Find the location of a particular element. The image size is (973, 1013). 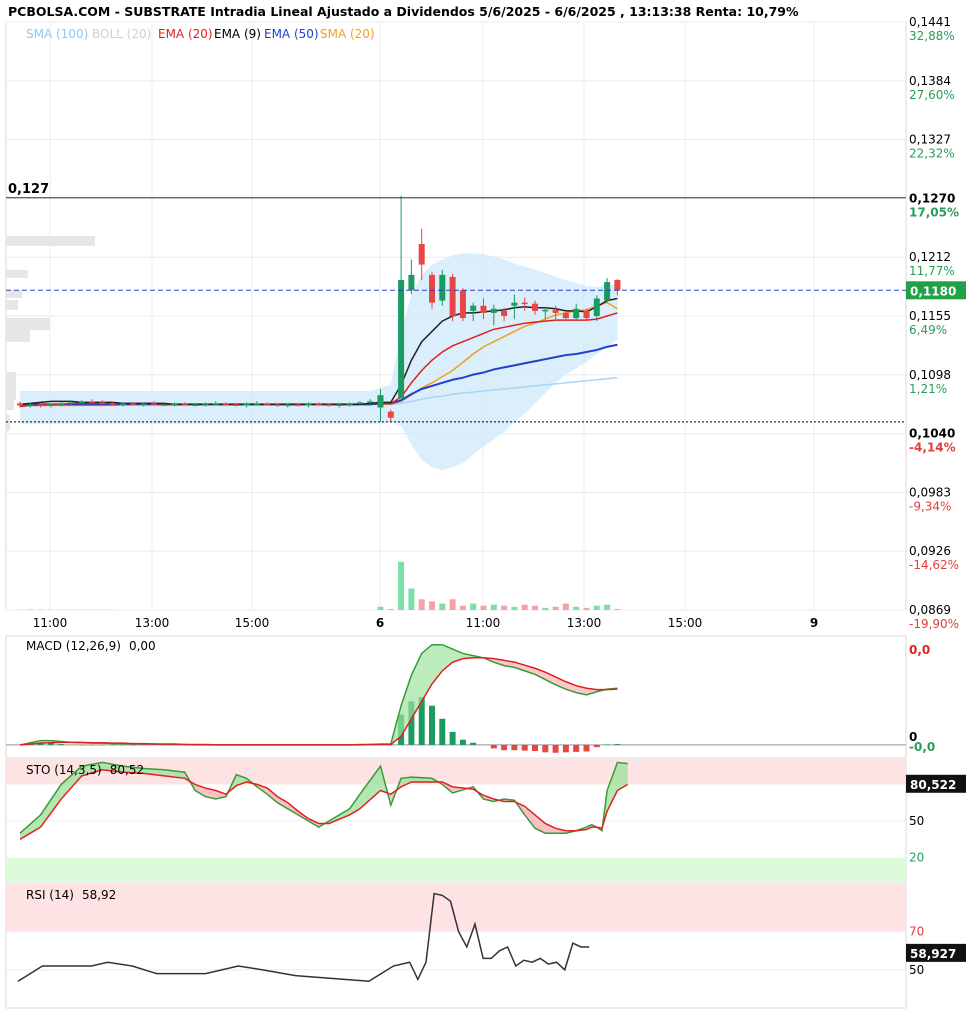

percent-tick-label: 17,05% is located at coordinates (934, 212).